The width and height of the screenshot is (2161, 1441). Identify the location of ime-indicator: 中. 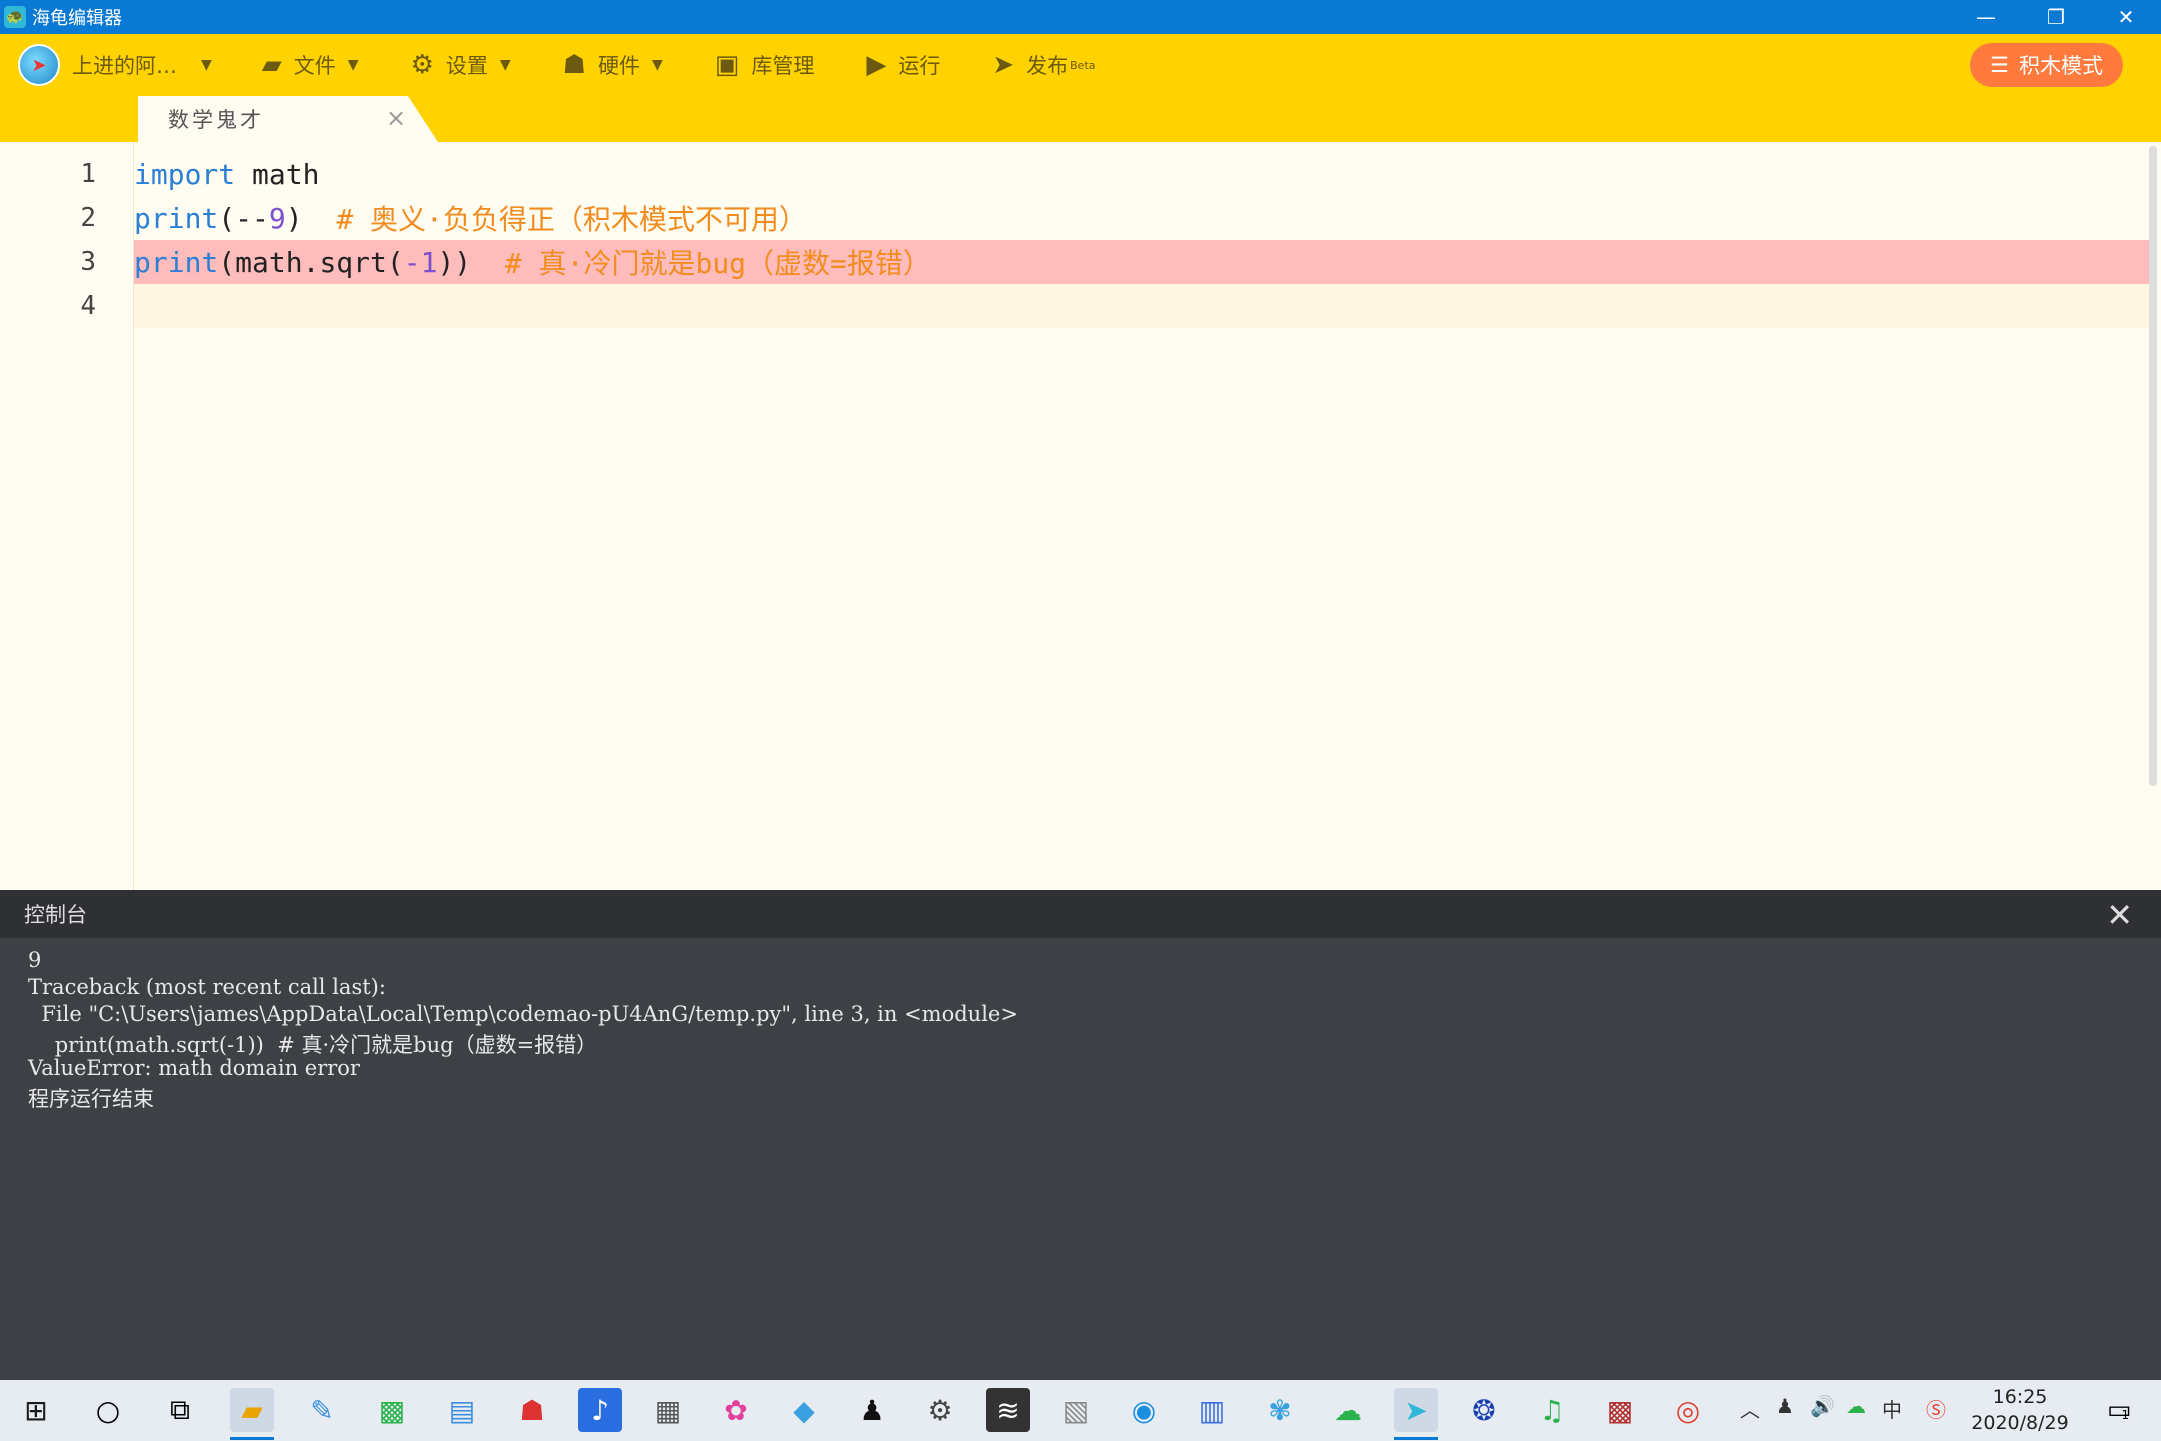
(1892, 1408).